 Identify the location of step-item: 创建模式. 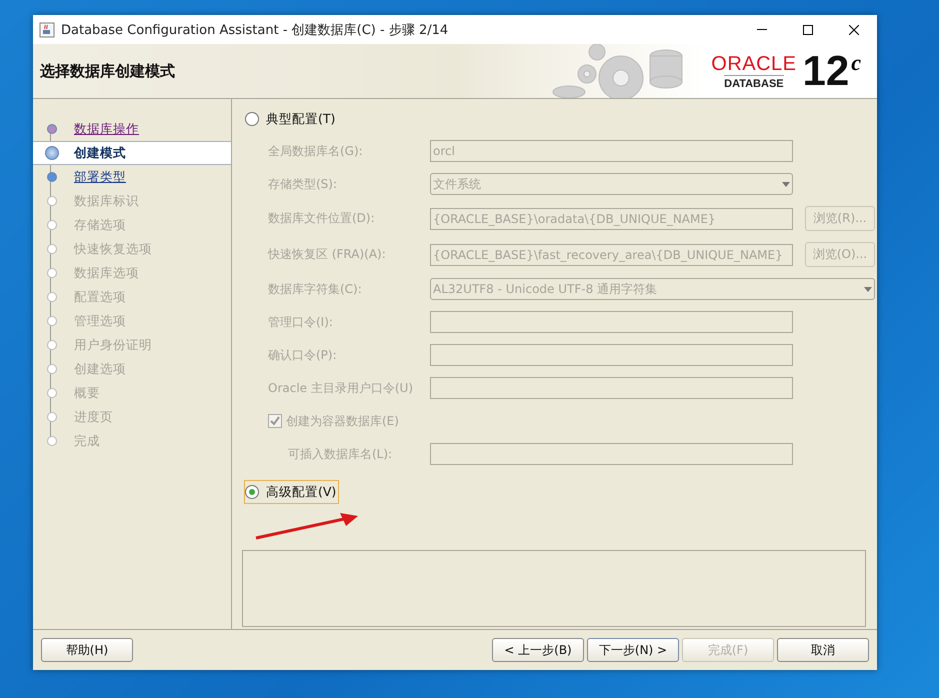
(132, 153).